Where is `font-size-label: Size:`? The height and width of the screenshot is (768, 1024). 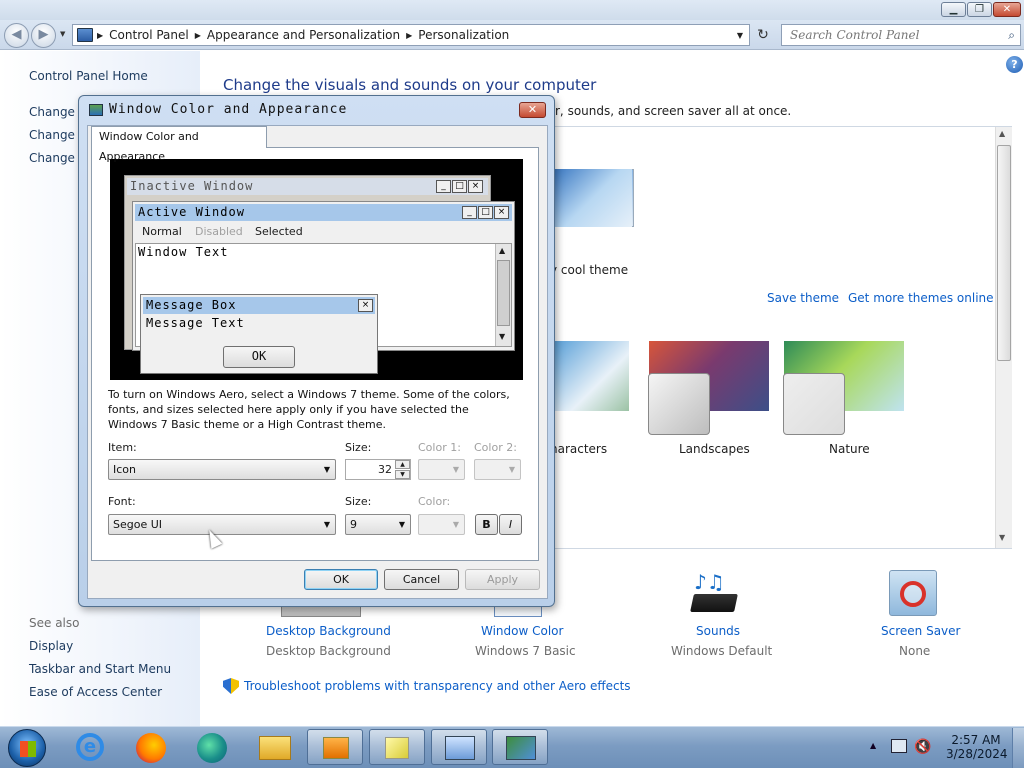 font-size-label: Size: is located at coordinates (358, 501).